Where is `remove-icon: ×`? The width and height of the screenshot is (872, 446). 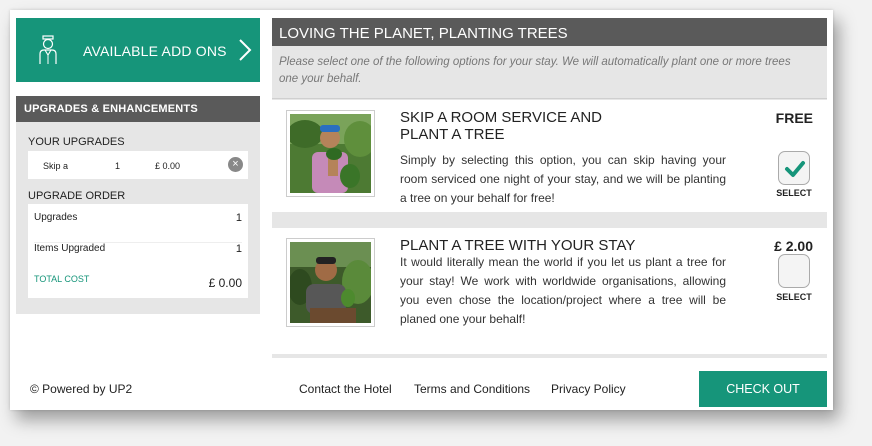
remove-icon: × is located at coordinates (235, 164).